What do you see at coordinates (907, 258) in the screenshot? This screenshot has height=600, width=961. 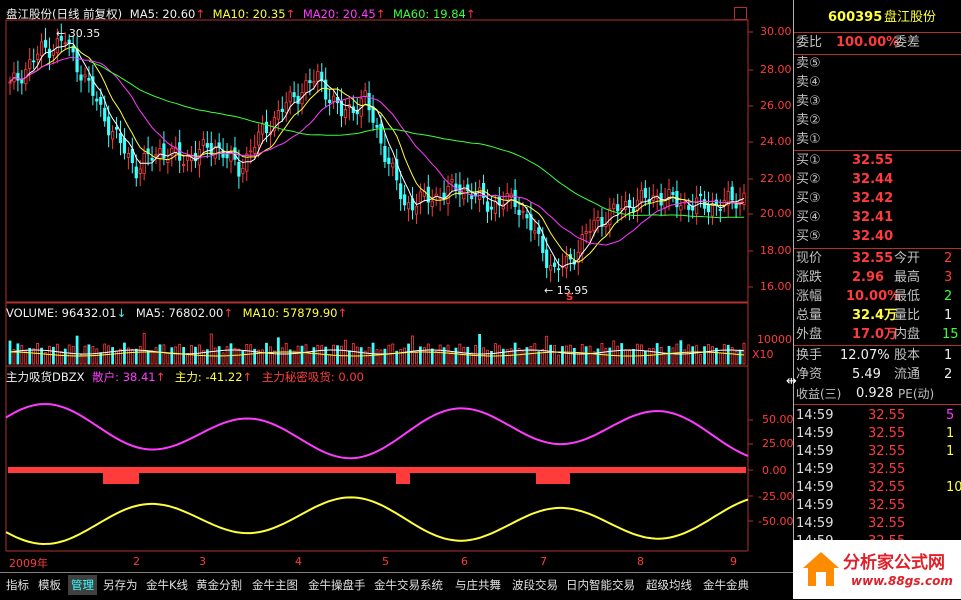 I see `stat-label: 今开` at bounding box center [907, 258].